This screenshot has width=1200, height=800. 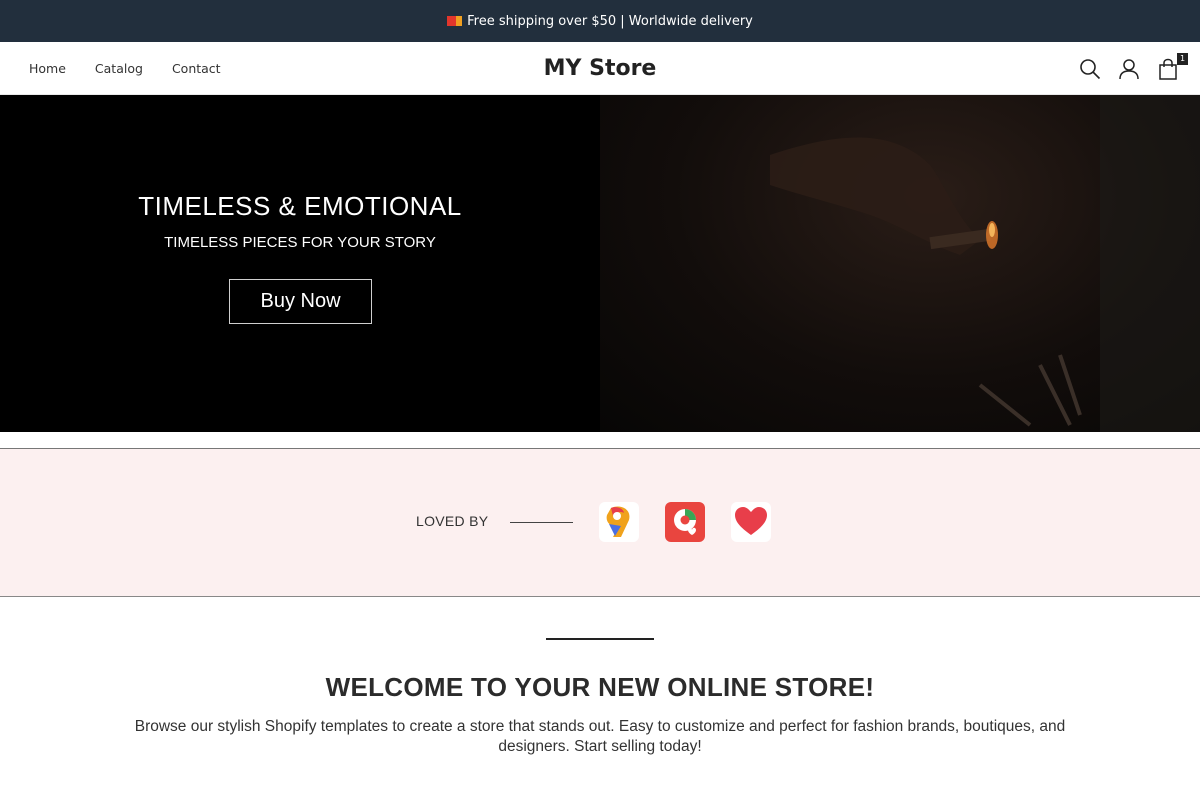 What do you see at coordinates (300, 301) in the screenshot?
I see `buy-now-button: Buy Now` at bounding box center [300, 301].